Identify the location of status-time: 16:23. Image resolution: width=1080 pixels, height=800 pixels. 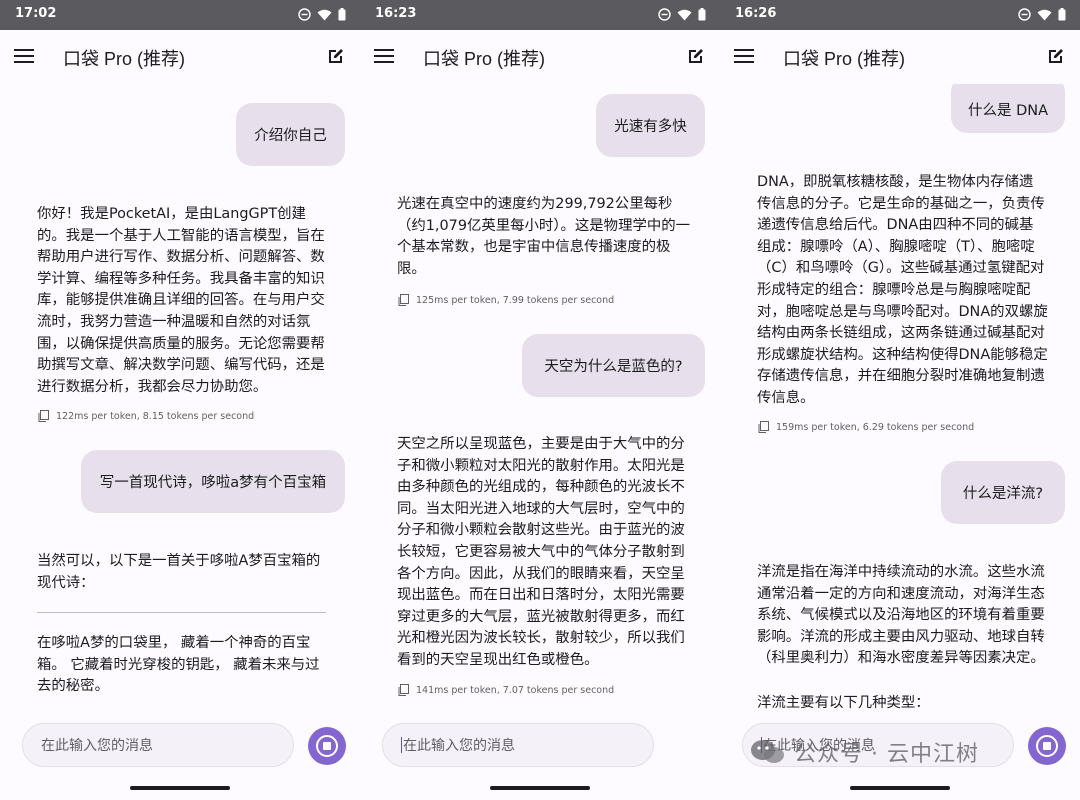
(396, 13).